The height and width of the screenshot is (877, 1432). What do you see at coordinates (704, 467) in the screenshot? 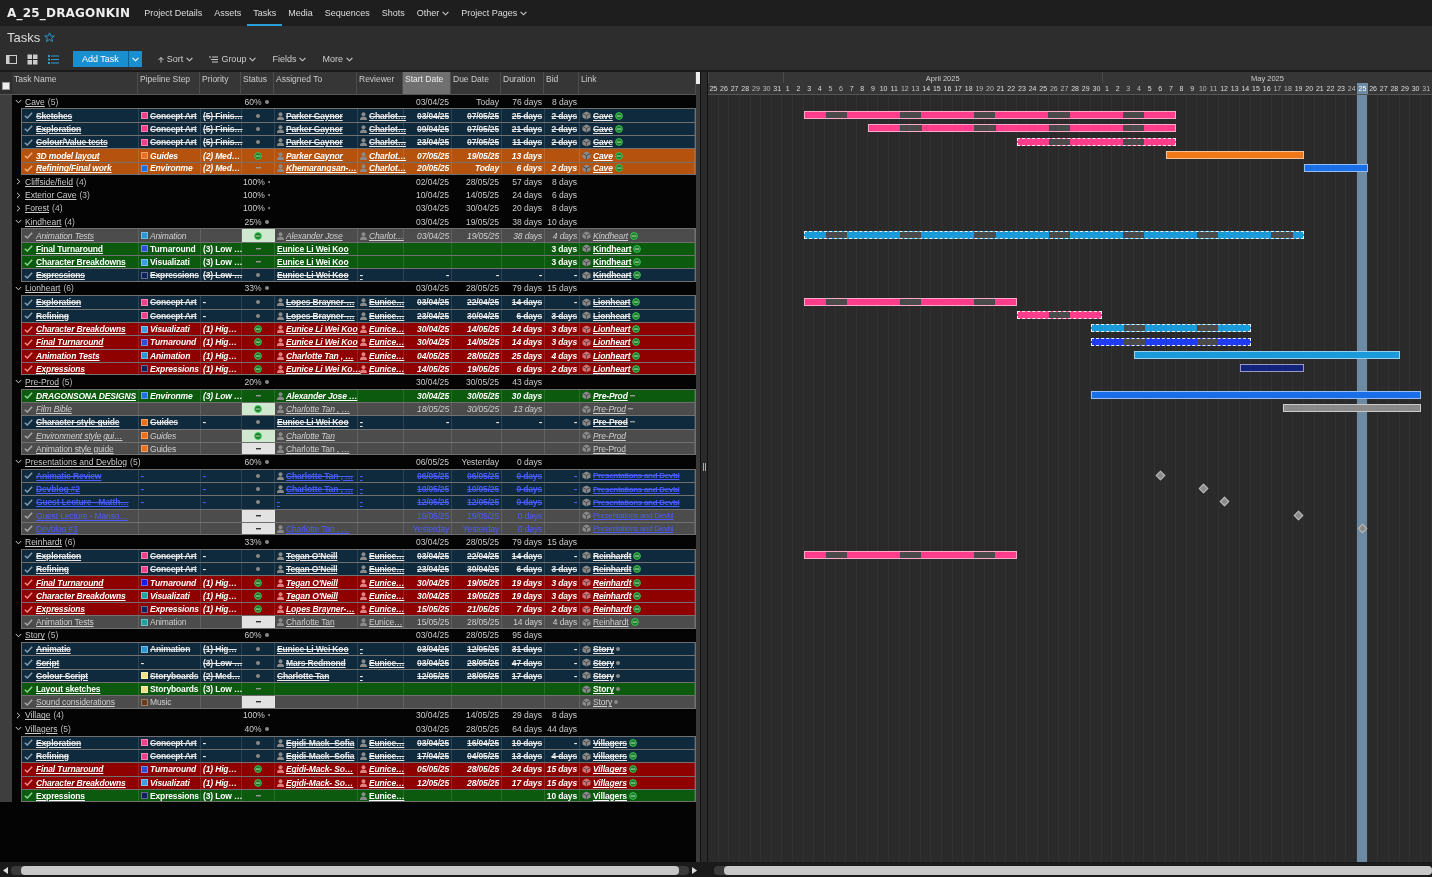
I see `resize-handle-icon` at bounding box center [704, 467].